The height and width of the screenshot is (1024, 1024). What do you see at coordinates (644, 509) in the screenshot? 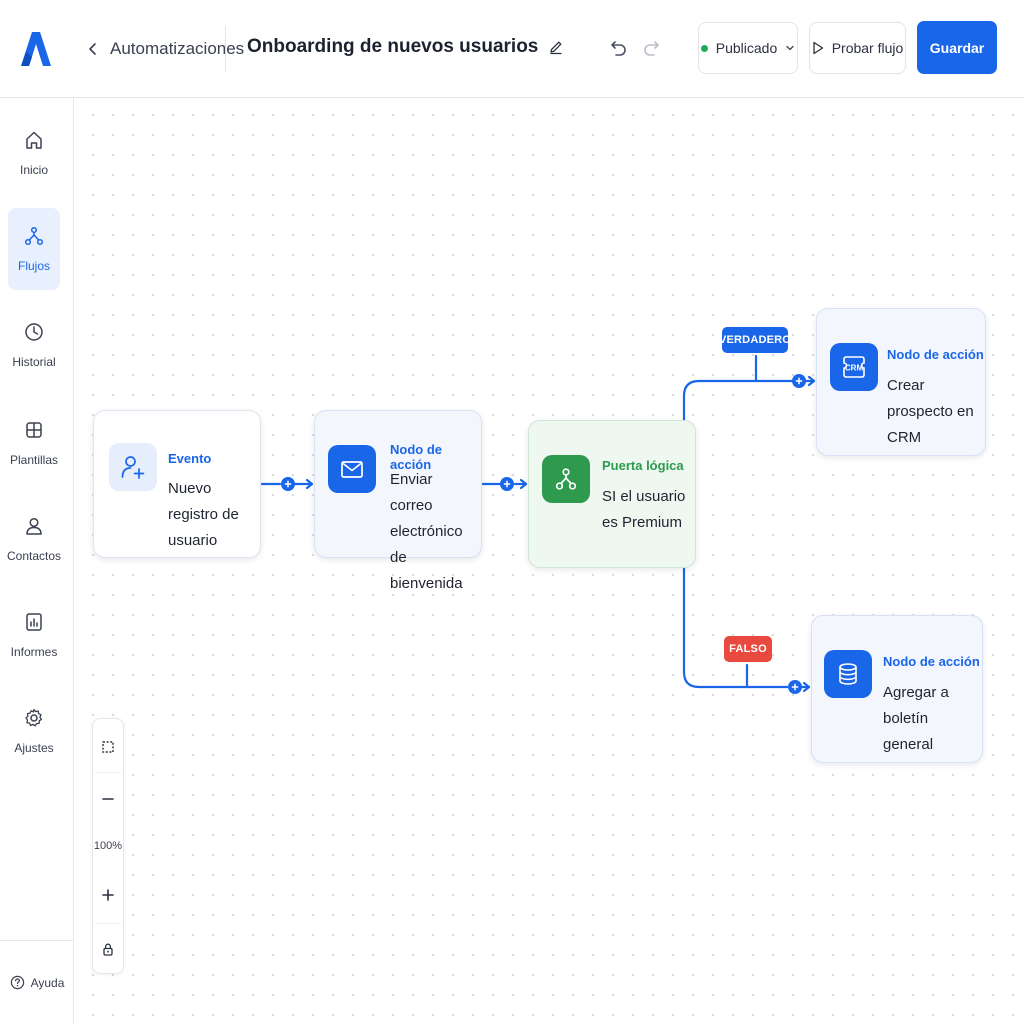
I see `node-description: SI el usuario es Premium` at bounding box center [644, 509].